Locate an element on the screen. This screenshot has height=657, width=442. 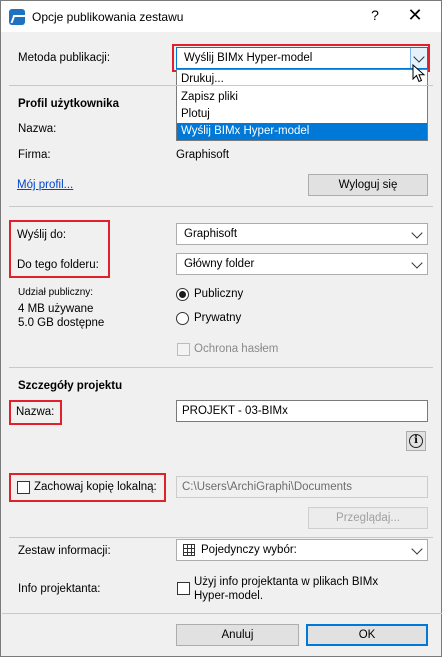
cancel-button: Anuluj is located at coordinates (237, 635).